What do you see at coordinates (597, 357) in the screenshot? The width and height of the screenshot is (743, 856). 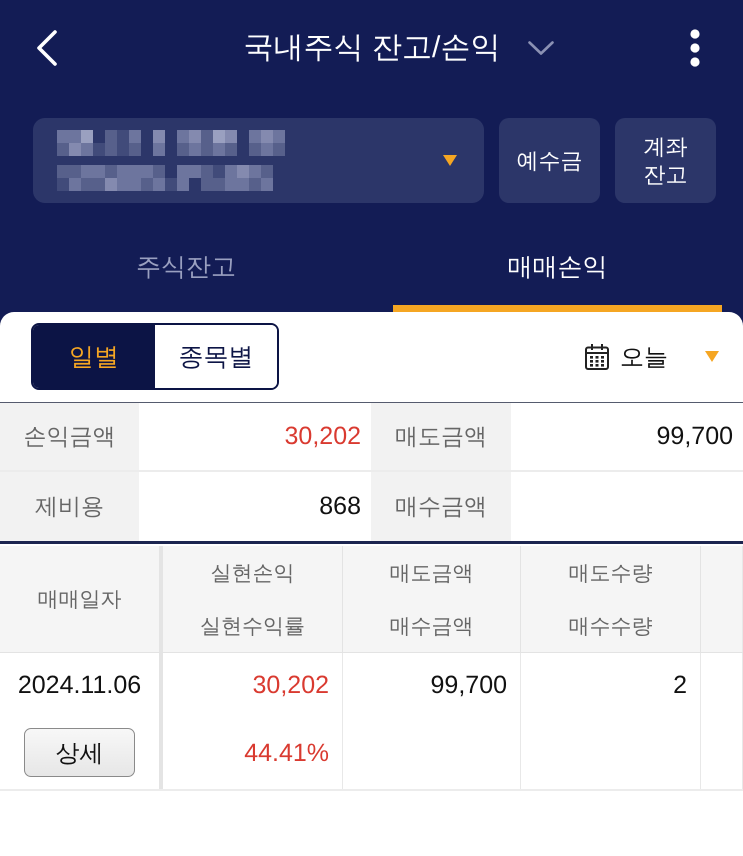 I see `calendar-icon` at bounding box center [597, 357].